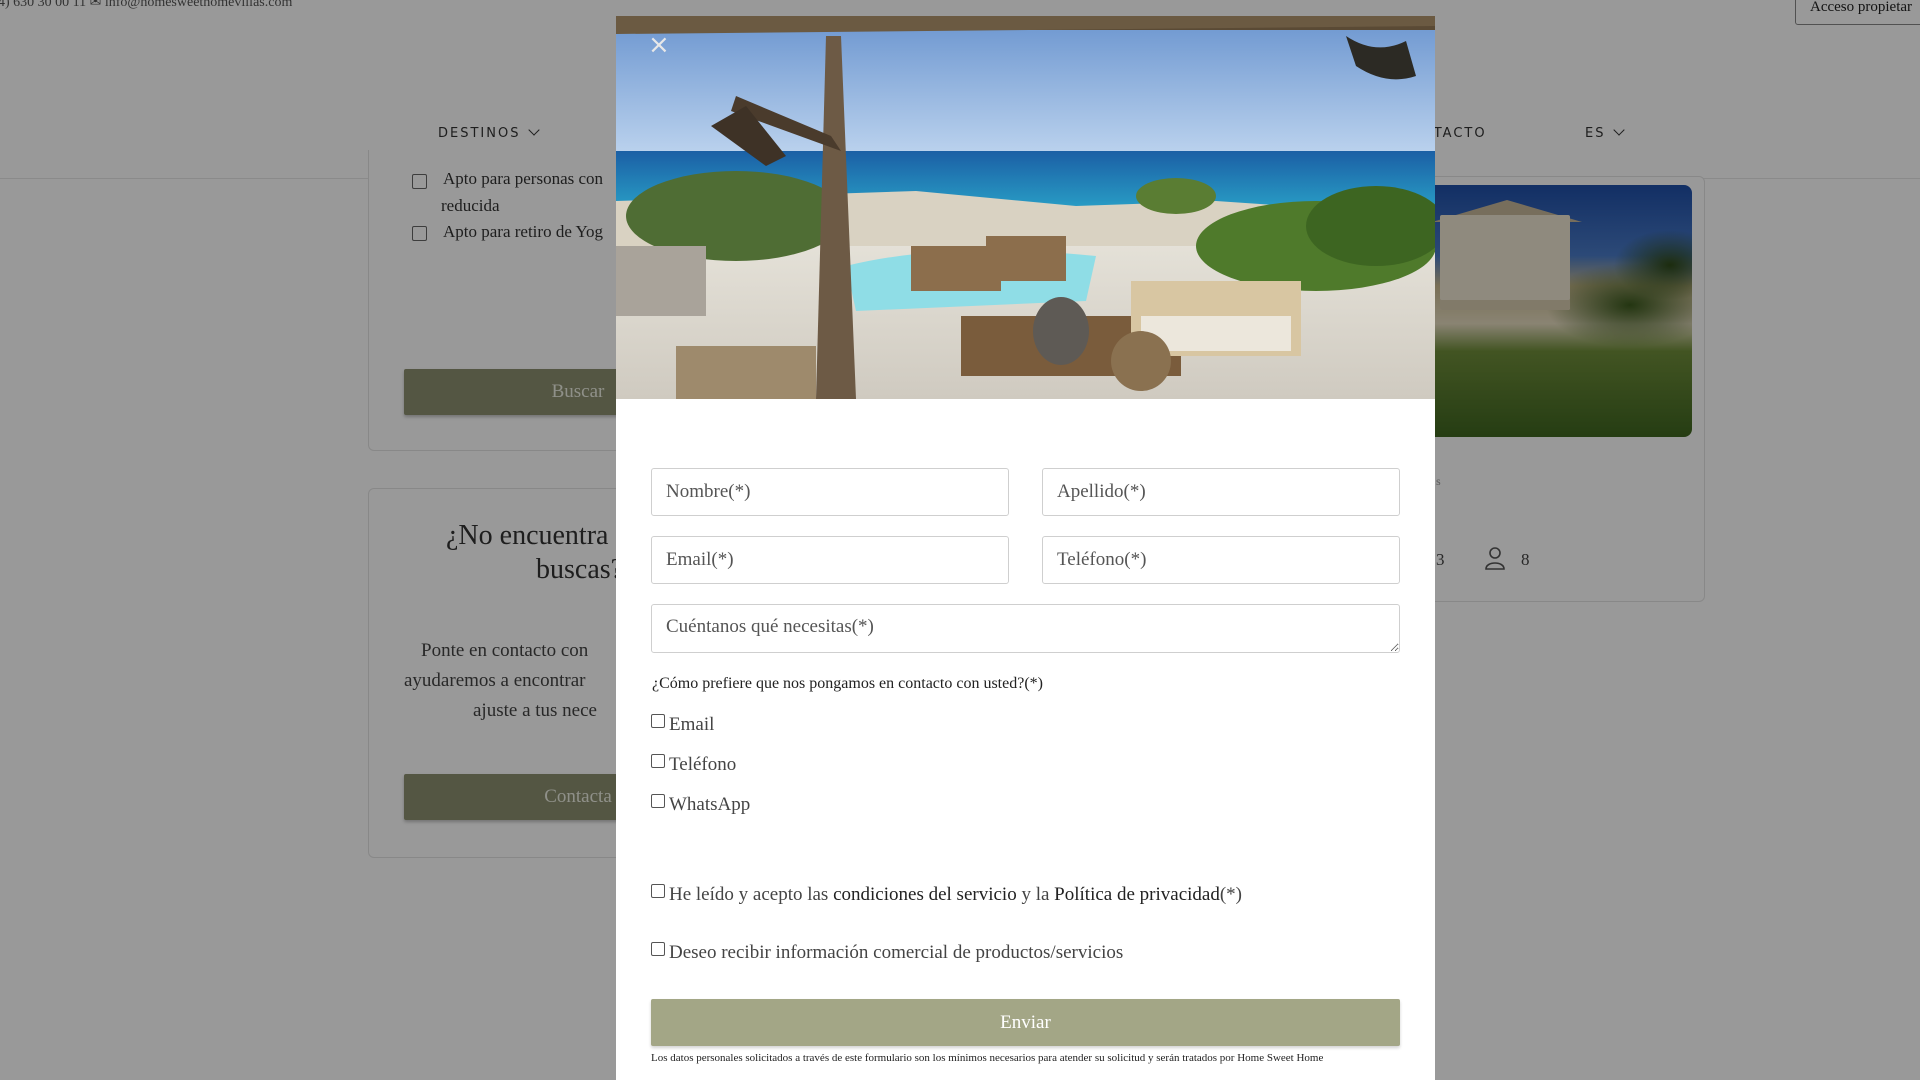 This screenshot has height=1080, width=1920. Describe the element at coordinates (925, 894) in the screenshot. I see `service-conditions-link: condiciones del servicio` at that location.